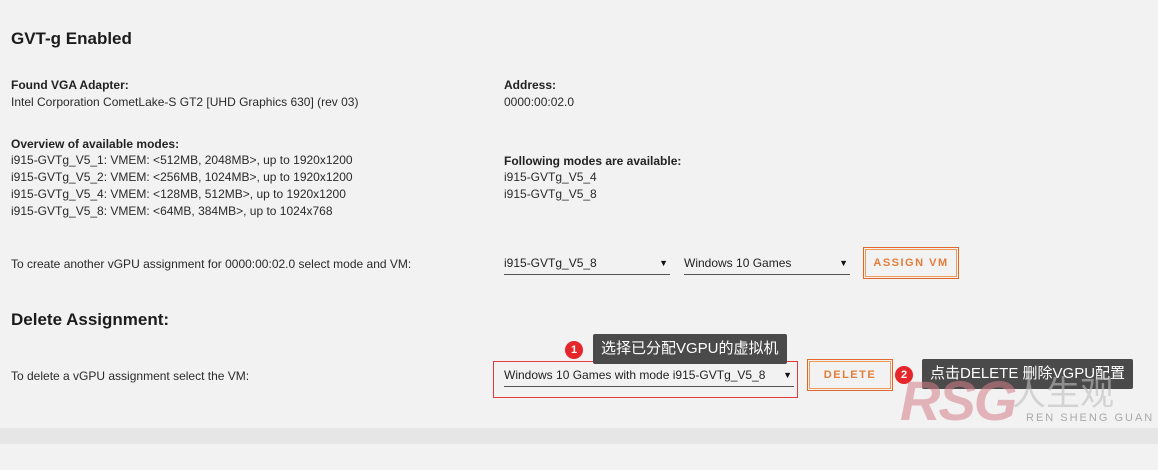  I want to click on address-label: Address:, so click(530, 85).